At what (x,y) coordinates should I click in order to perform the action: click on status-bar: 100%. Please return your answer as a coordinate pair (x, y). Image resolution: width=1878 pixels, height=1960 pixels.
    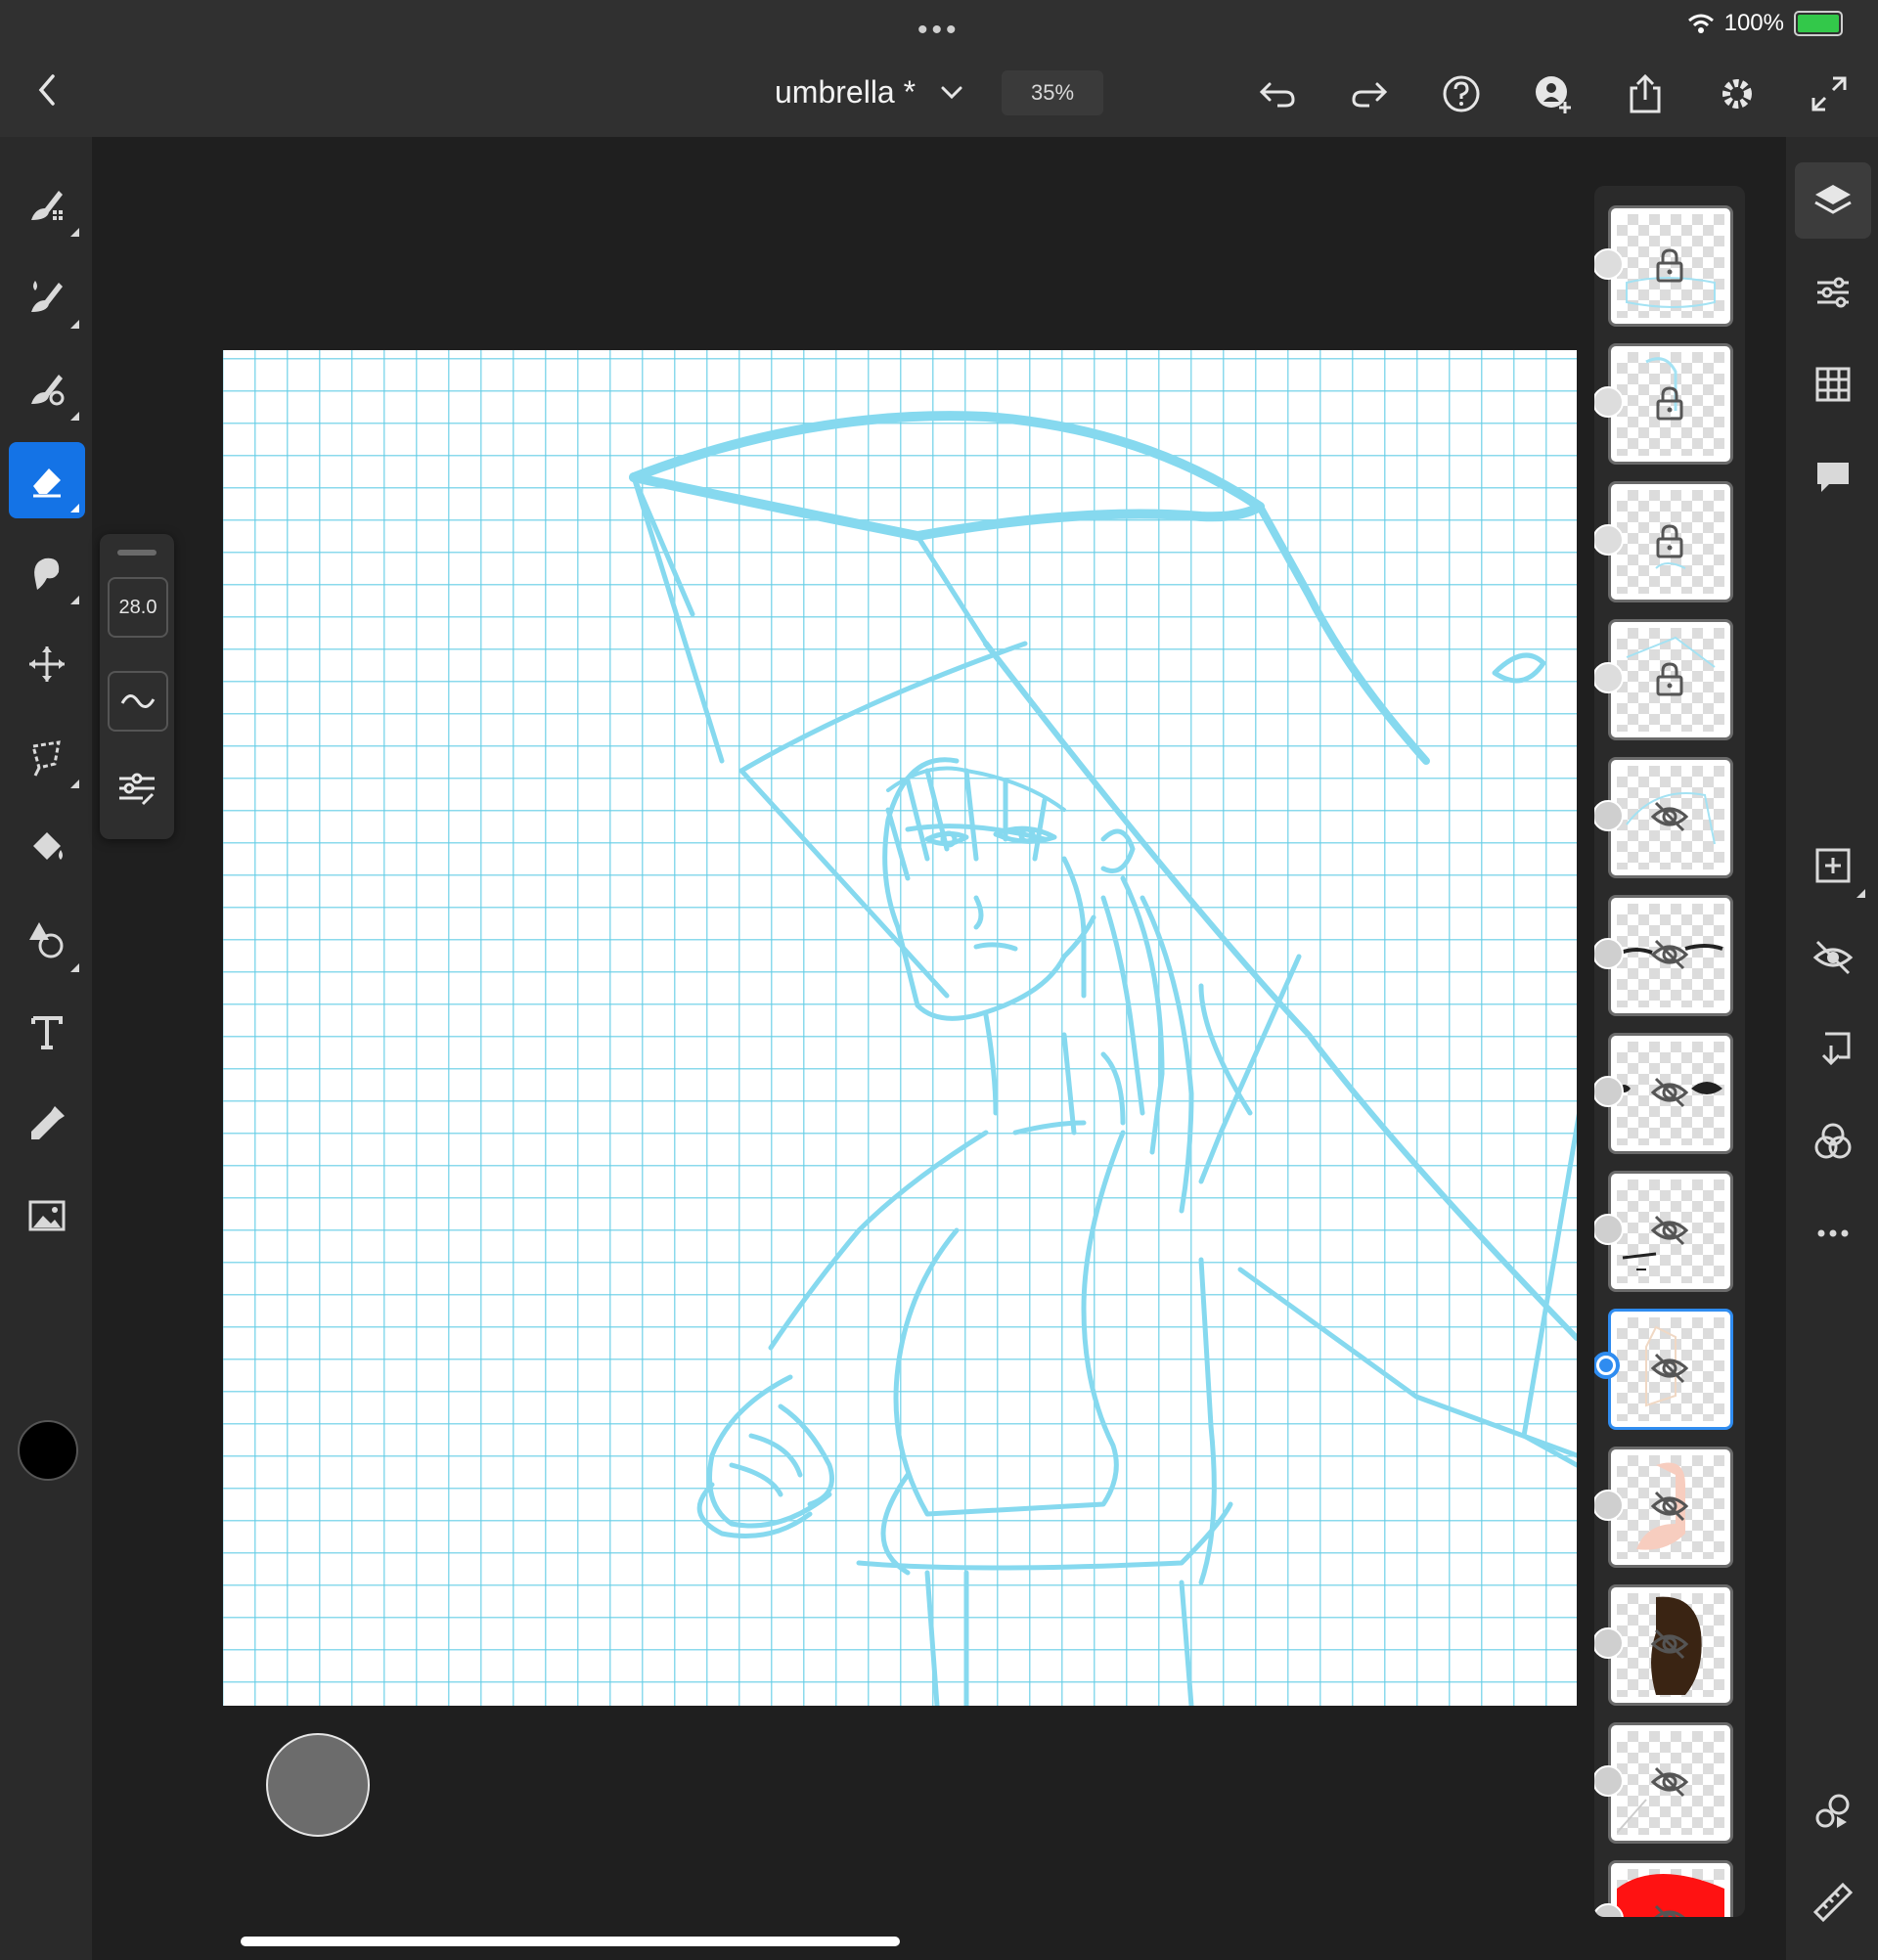
    Looking at the image, I should click on (1765, 23).